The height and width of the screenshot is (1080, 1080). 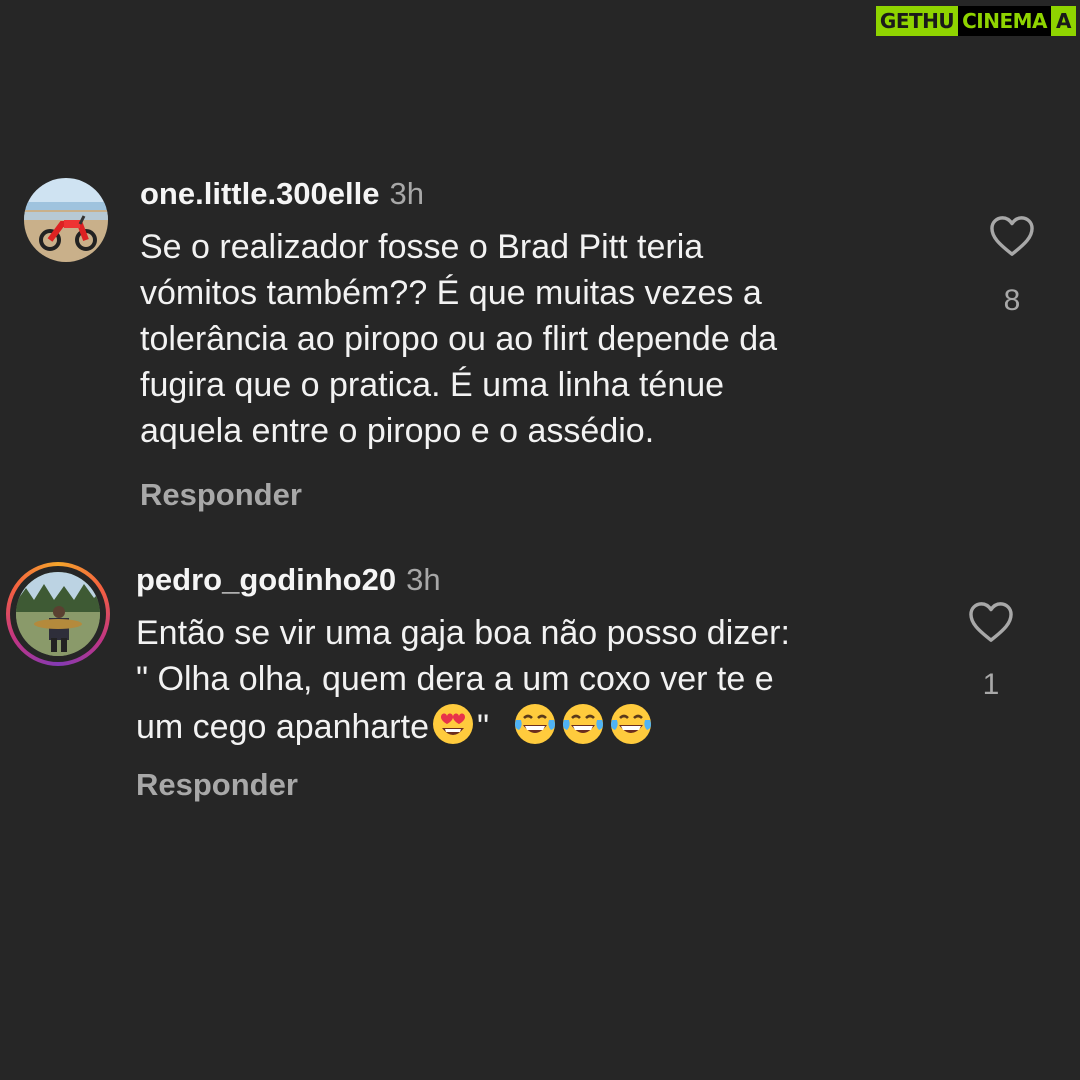 What do you see at coordinates (282, 727) in the screenshot?
I see `comment-text-fragment: um cego apanharte` at bounding box center [282, 727].